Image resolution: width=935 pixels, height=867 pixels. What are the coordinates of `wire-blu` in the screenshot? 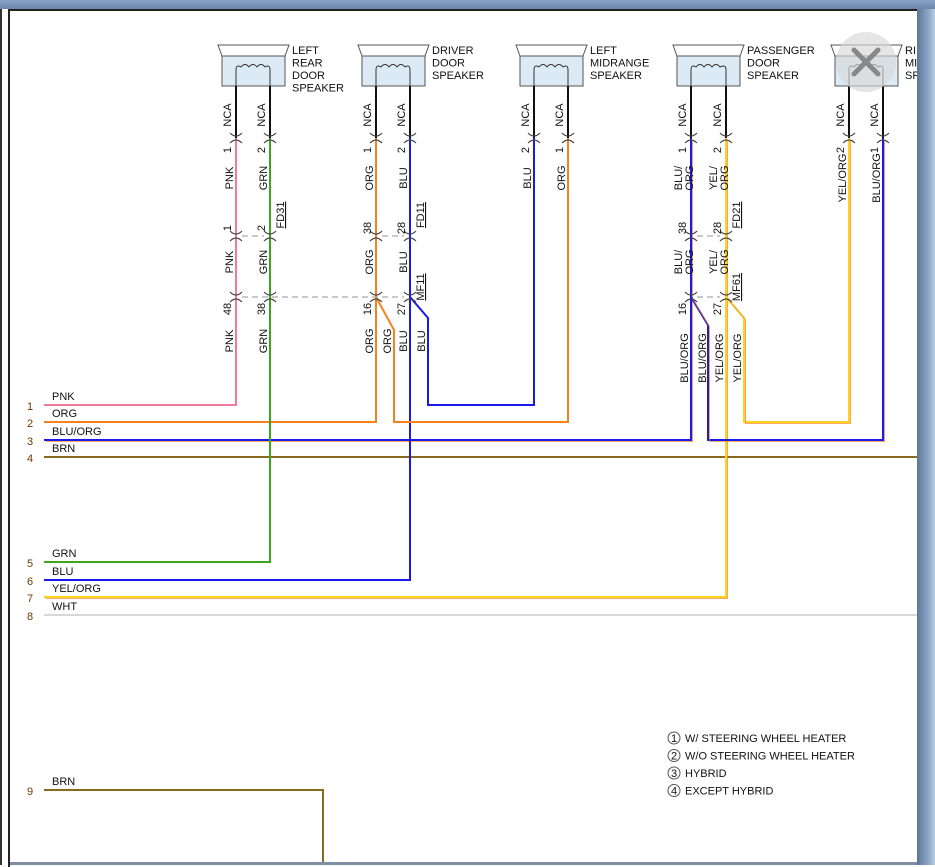 It's located at (472, 272).